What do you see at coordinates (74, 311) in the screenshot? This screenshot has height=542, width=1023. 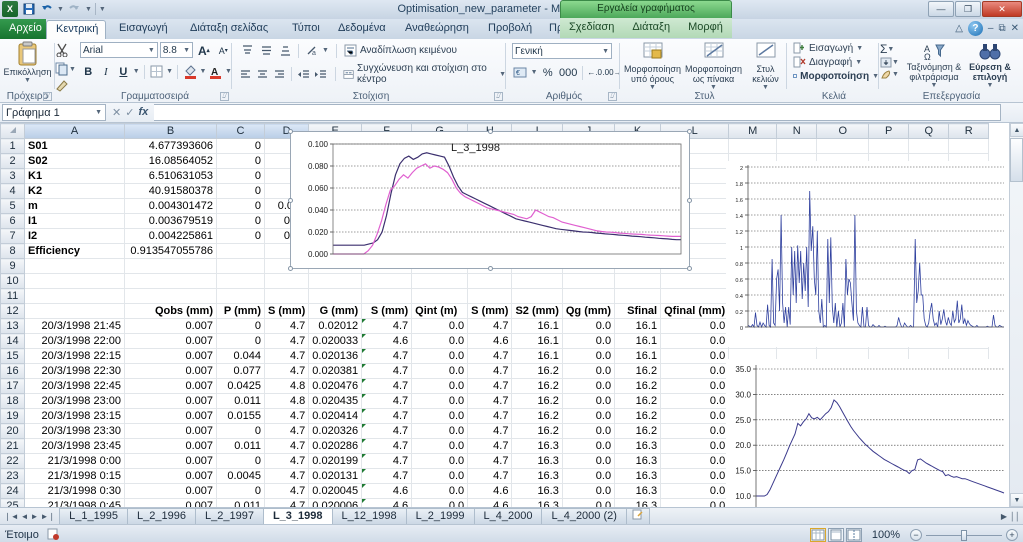 I see `cell-r12-c0` at bounding box center [74, 311].